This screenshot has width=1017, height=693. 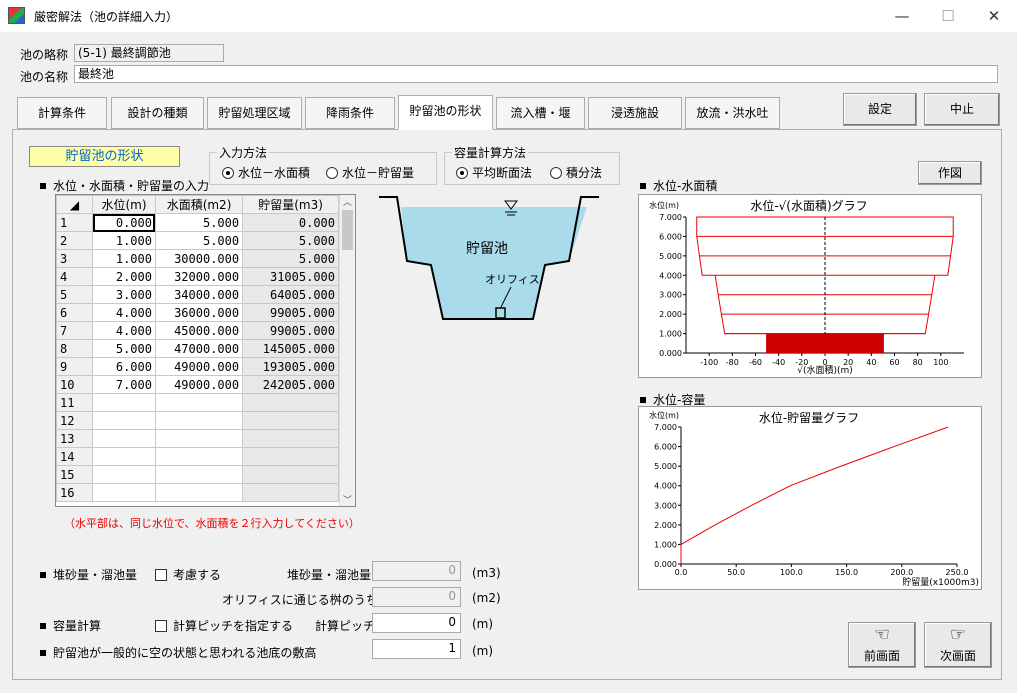 I want to click on storage-cell: 31005.000, so click(x=290, y=276).